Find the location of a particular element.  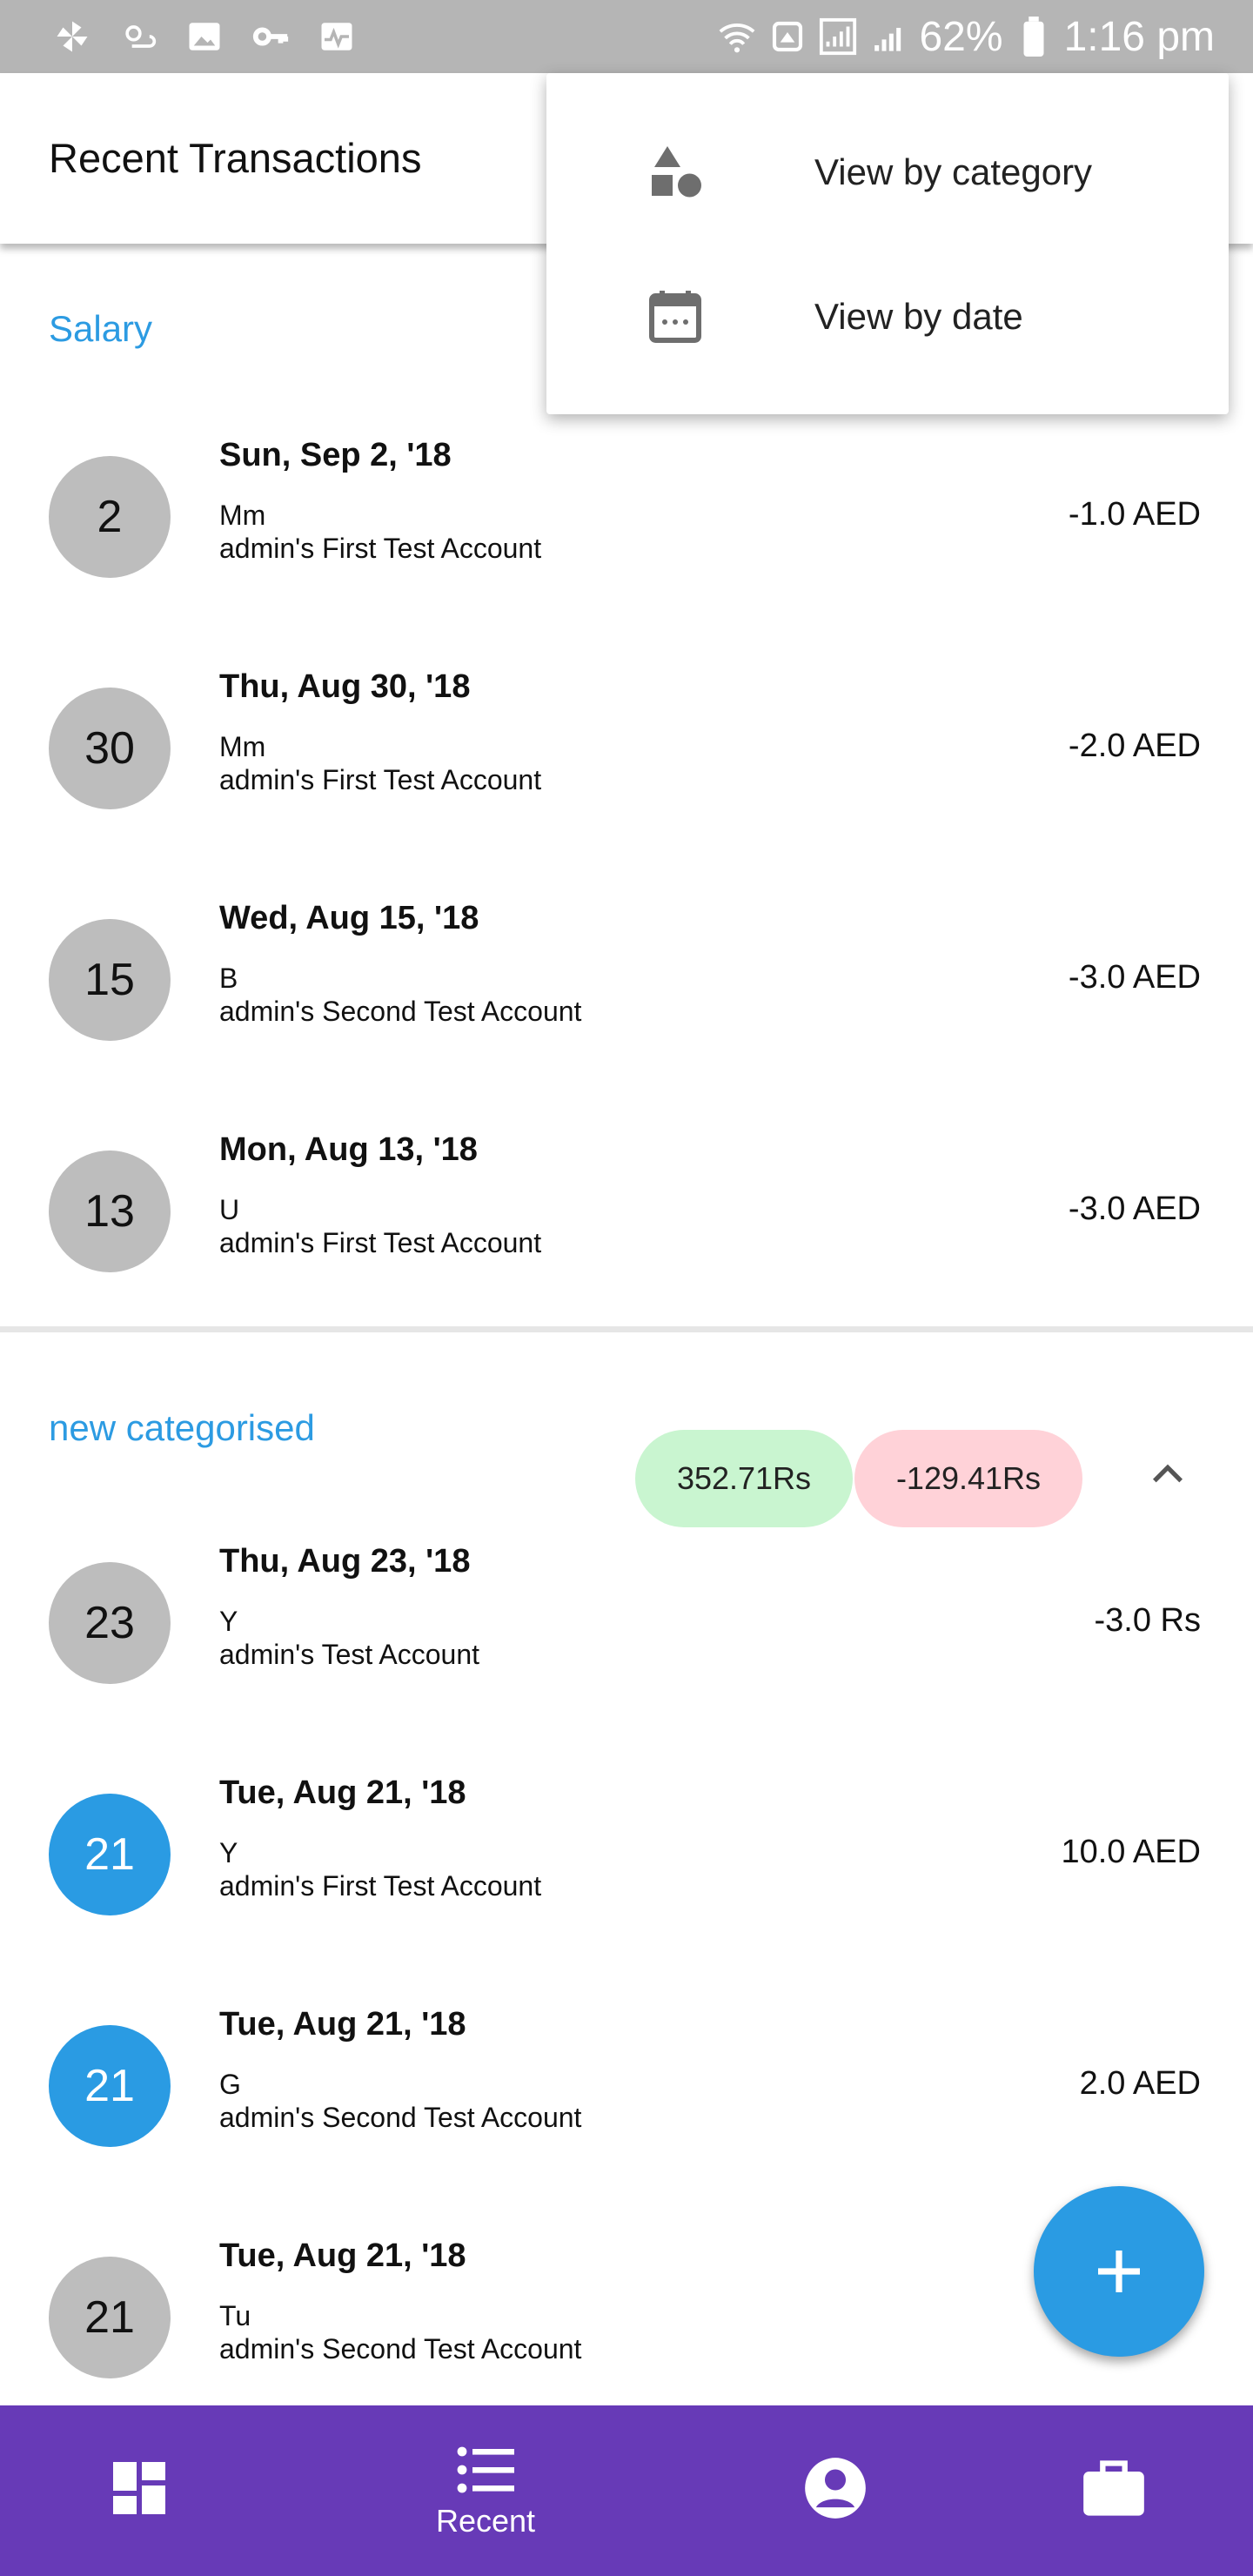

group-divider is located at coordinates (626, 1329).